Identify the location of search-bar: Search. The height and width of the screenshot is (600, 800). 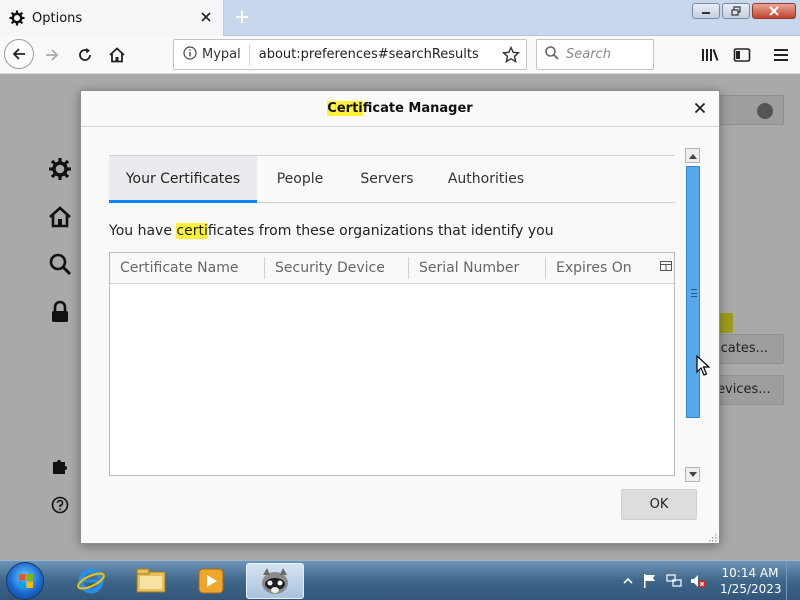
(595, 54).